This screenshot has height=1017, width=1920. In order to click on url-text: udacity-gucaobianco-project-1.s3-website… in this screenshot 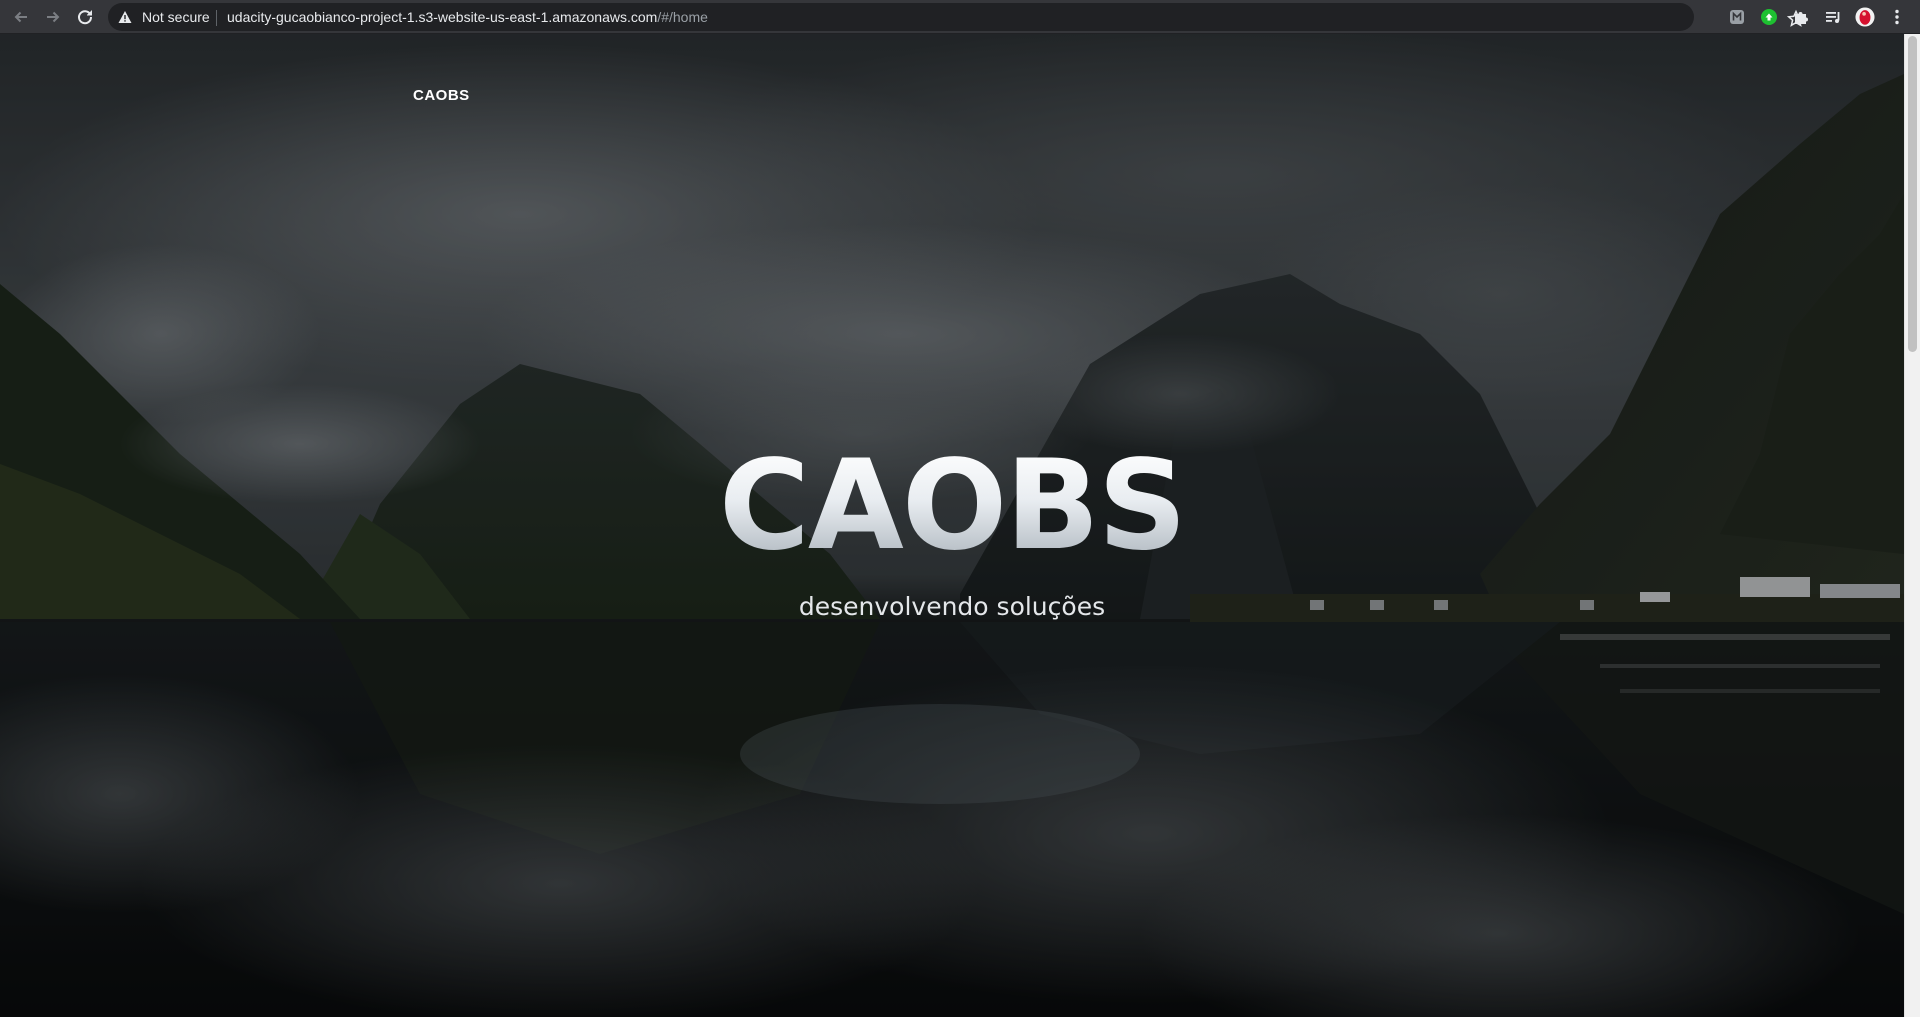, I will do `click(467, 17)`.